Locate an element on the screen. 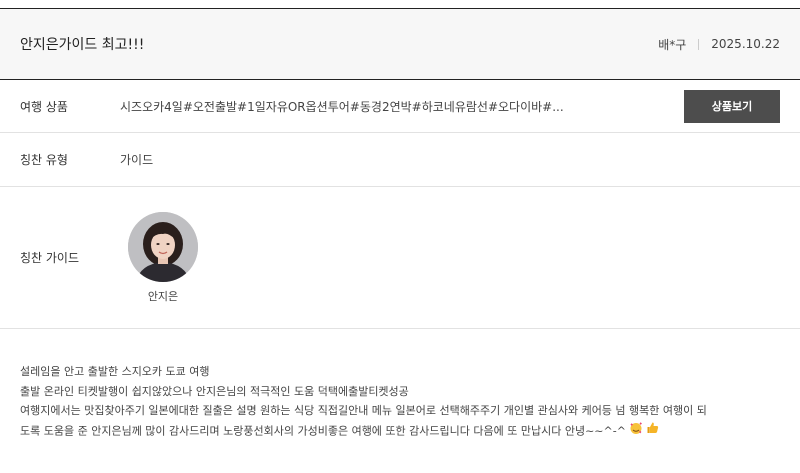 The width and height of the screenshot is (800, 473). praise-guide-label: 칭찬 가이드 is located at coordinates (50, 258).